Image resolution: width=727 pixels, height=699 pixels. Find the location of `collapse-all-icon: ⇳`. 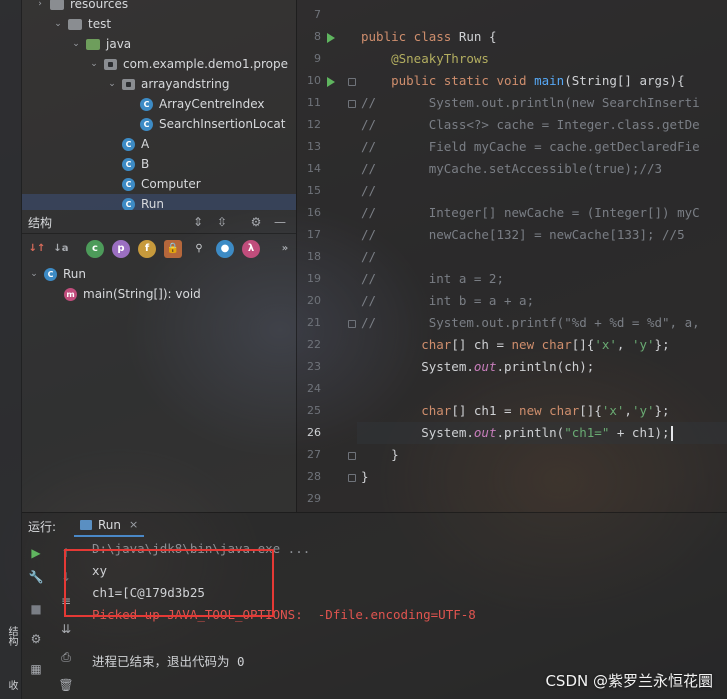

collapse-all-icon: ⇳ is located at coordinates (222, 222).